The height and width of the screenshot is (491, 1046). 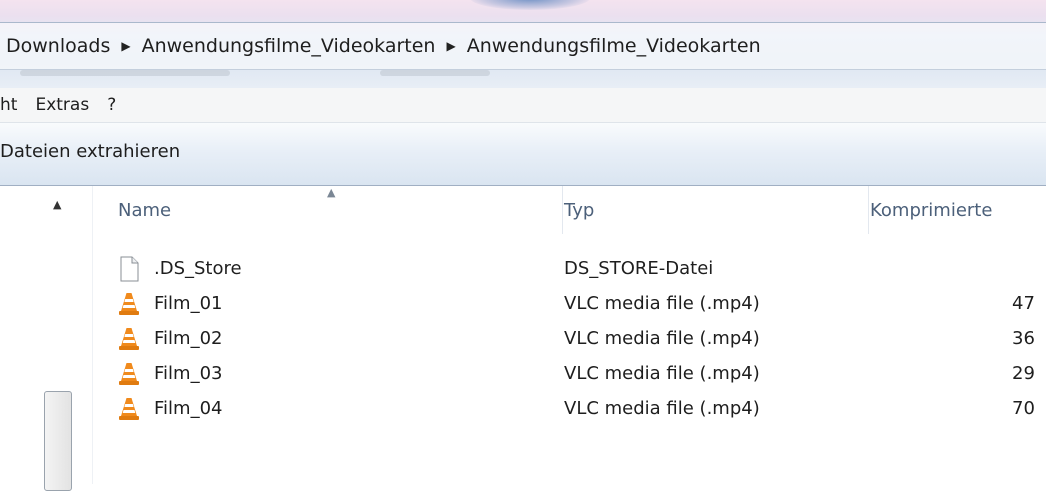 What do you see at coordinates (188, 373) in the screenshot?
I see `file-name: Film_03` at bounding box center [188, 373].